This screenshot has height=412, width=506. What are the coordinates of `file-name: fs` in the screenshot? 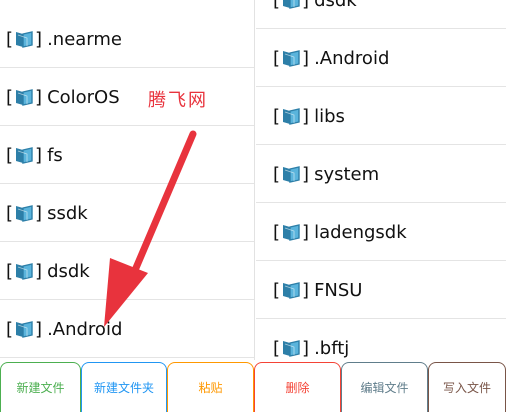 It's located at (55, 155).